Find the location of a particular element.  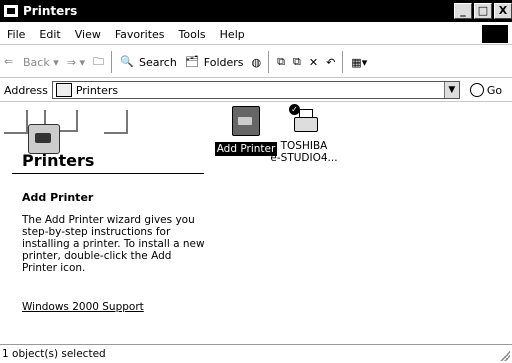

delete-icon: ✕ is located at coordinates (313, 62).